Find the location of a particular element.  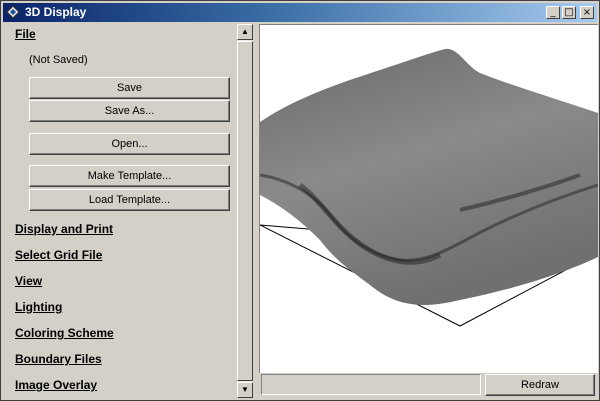

minimize-button: _ is located at coordinates (553, 12).